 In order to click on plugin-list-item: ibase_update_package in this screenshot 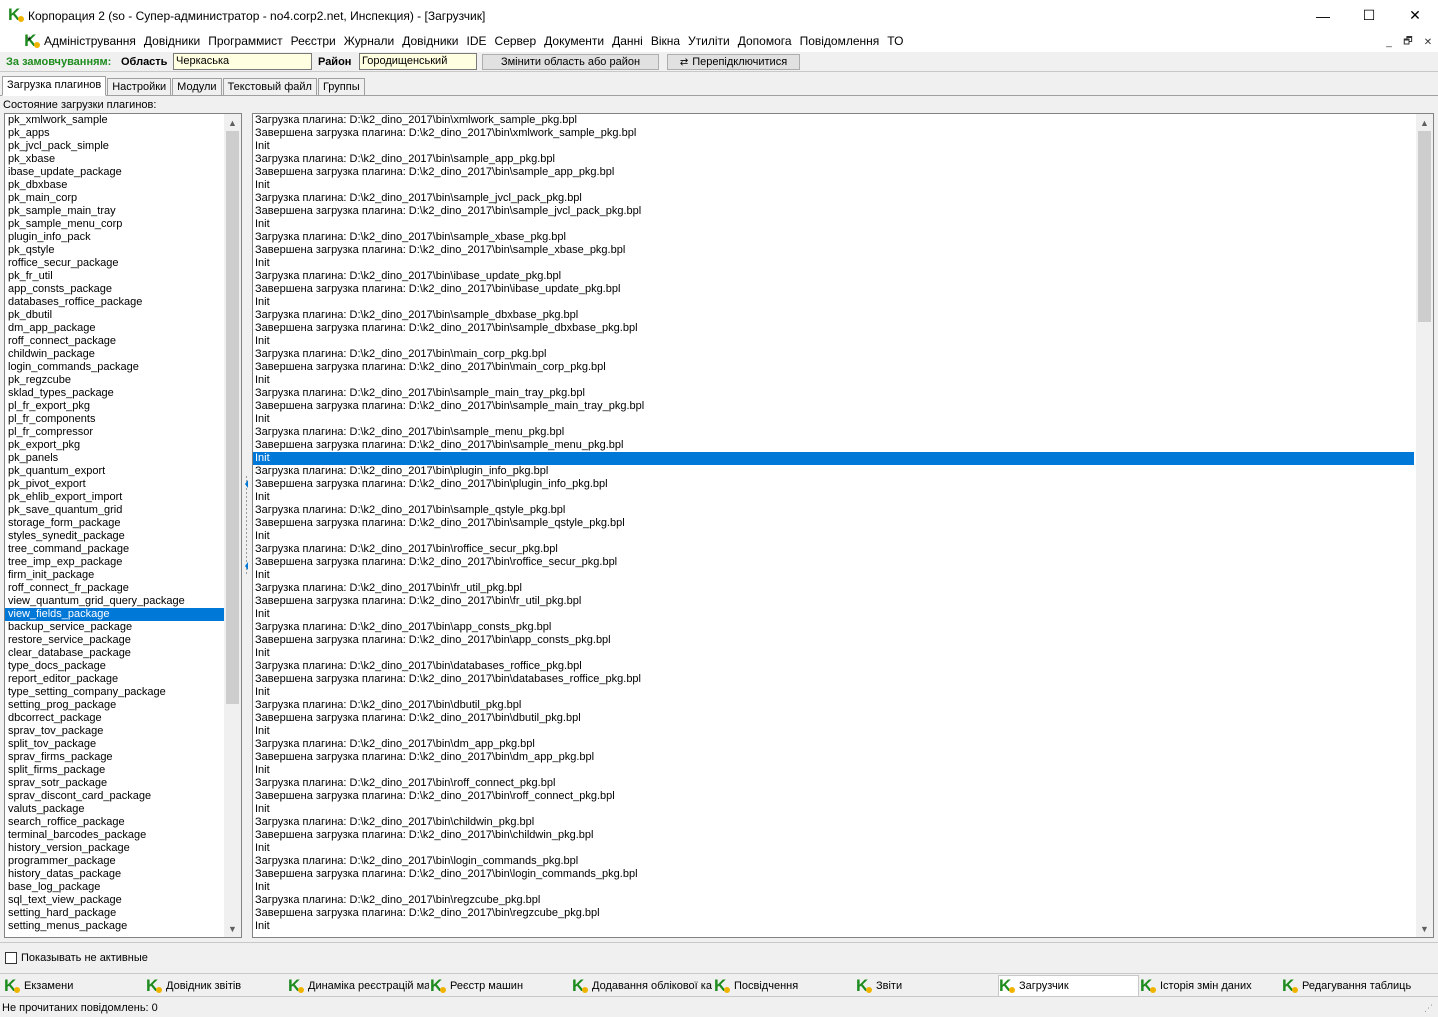, I will do `click(114, 172)`.